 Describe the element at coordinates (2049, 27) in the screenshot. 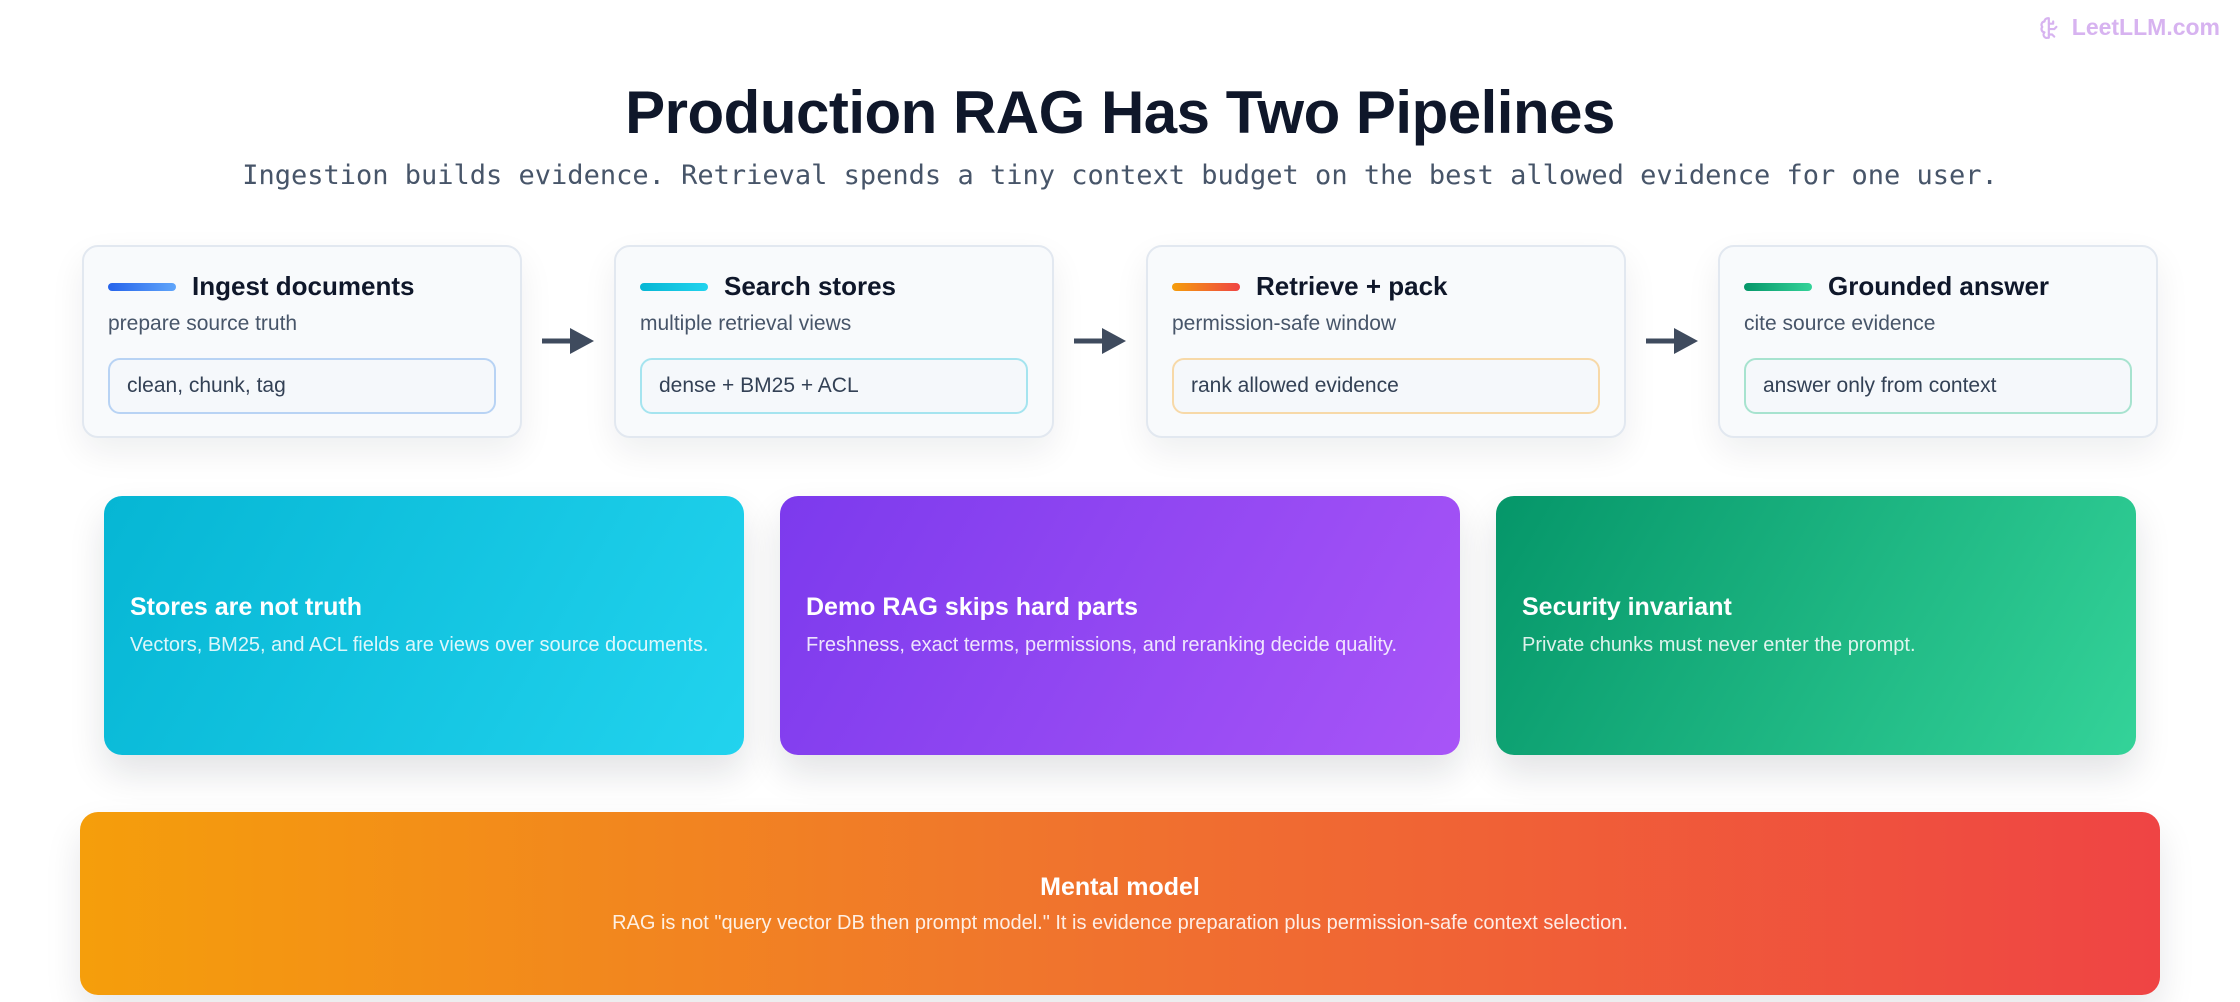

I see `brain-icon` at that location.